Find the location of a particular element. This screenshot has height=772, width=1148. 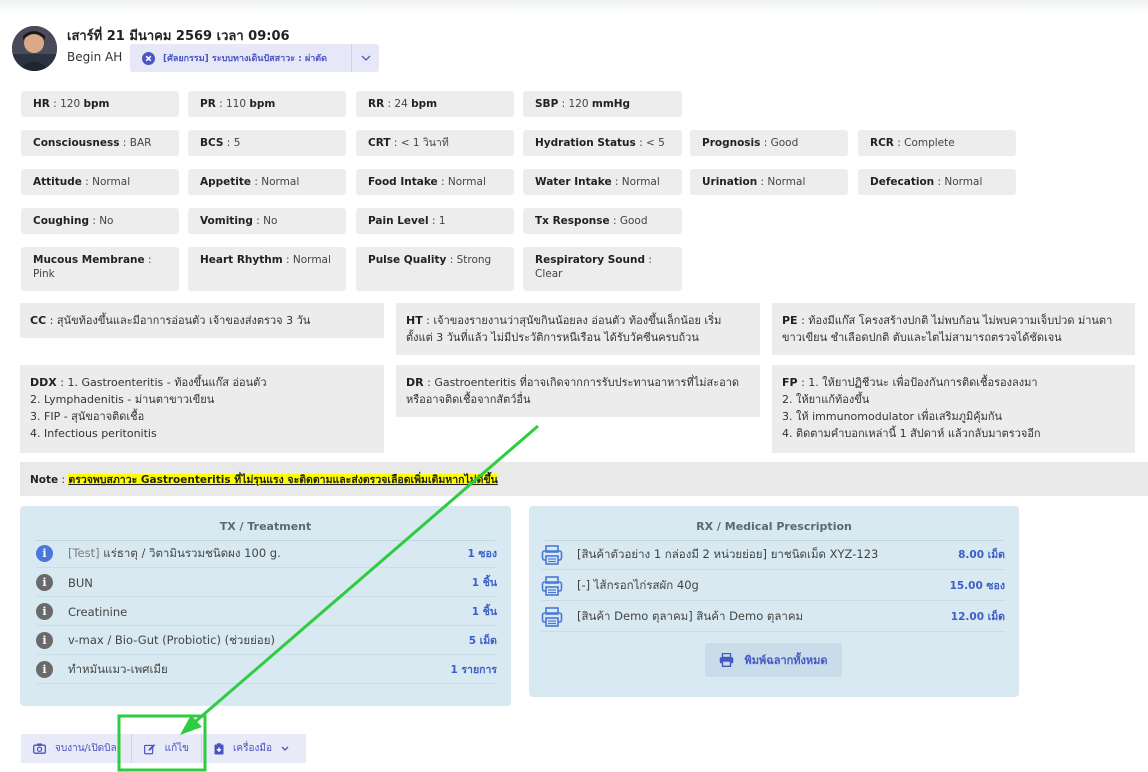

edit-icon is located at coordinates (150, 748).